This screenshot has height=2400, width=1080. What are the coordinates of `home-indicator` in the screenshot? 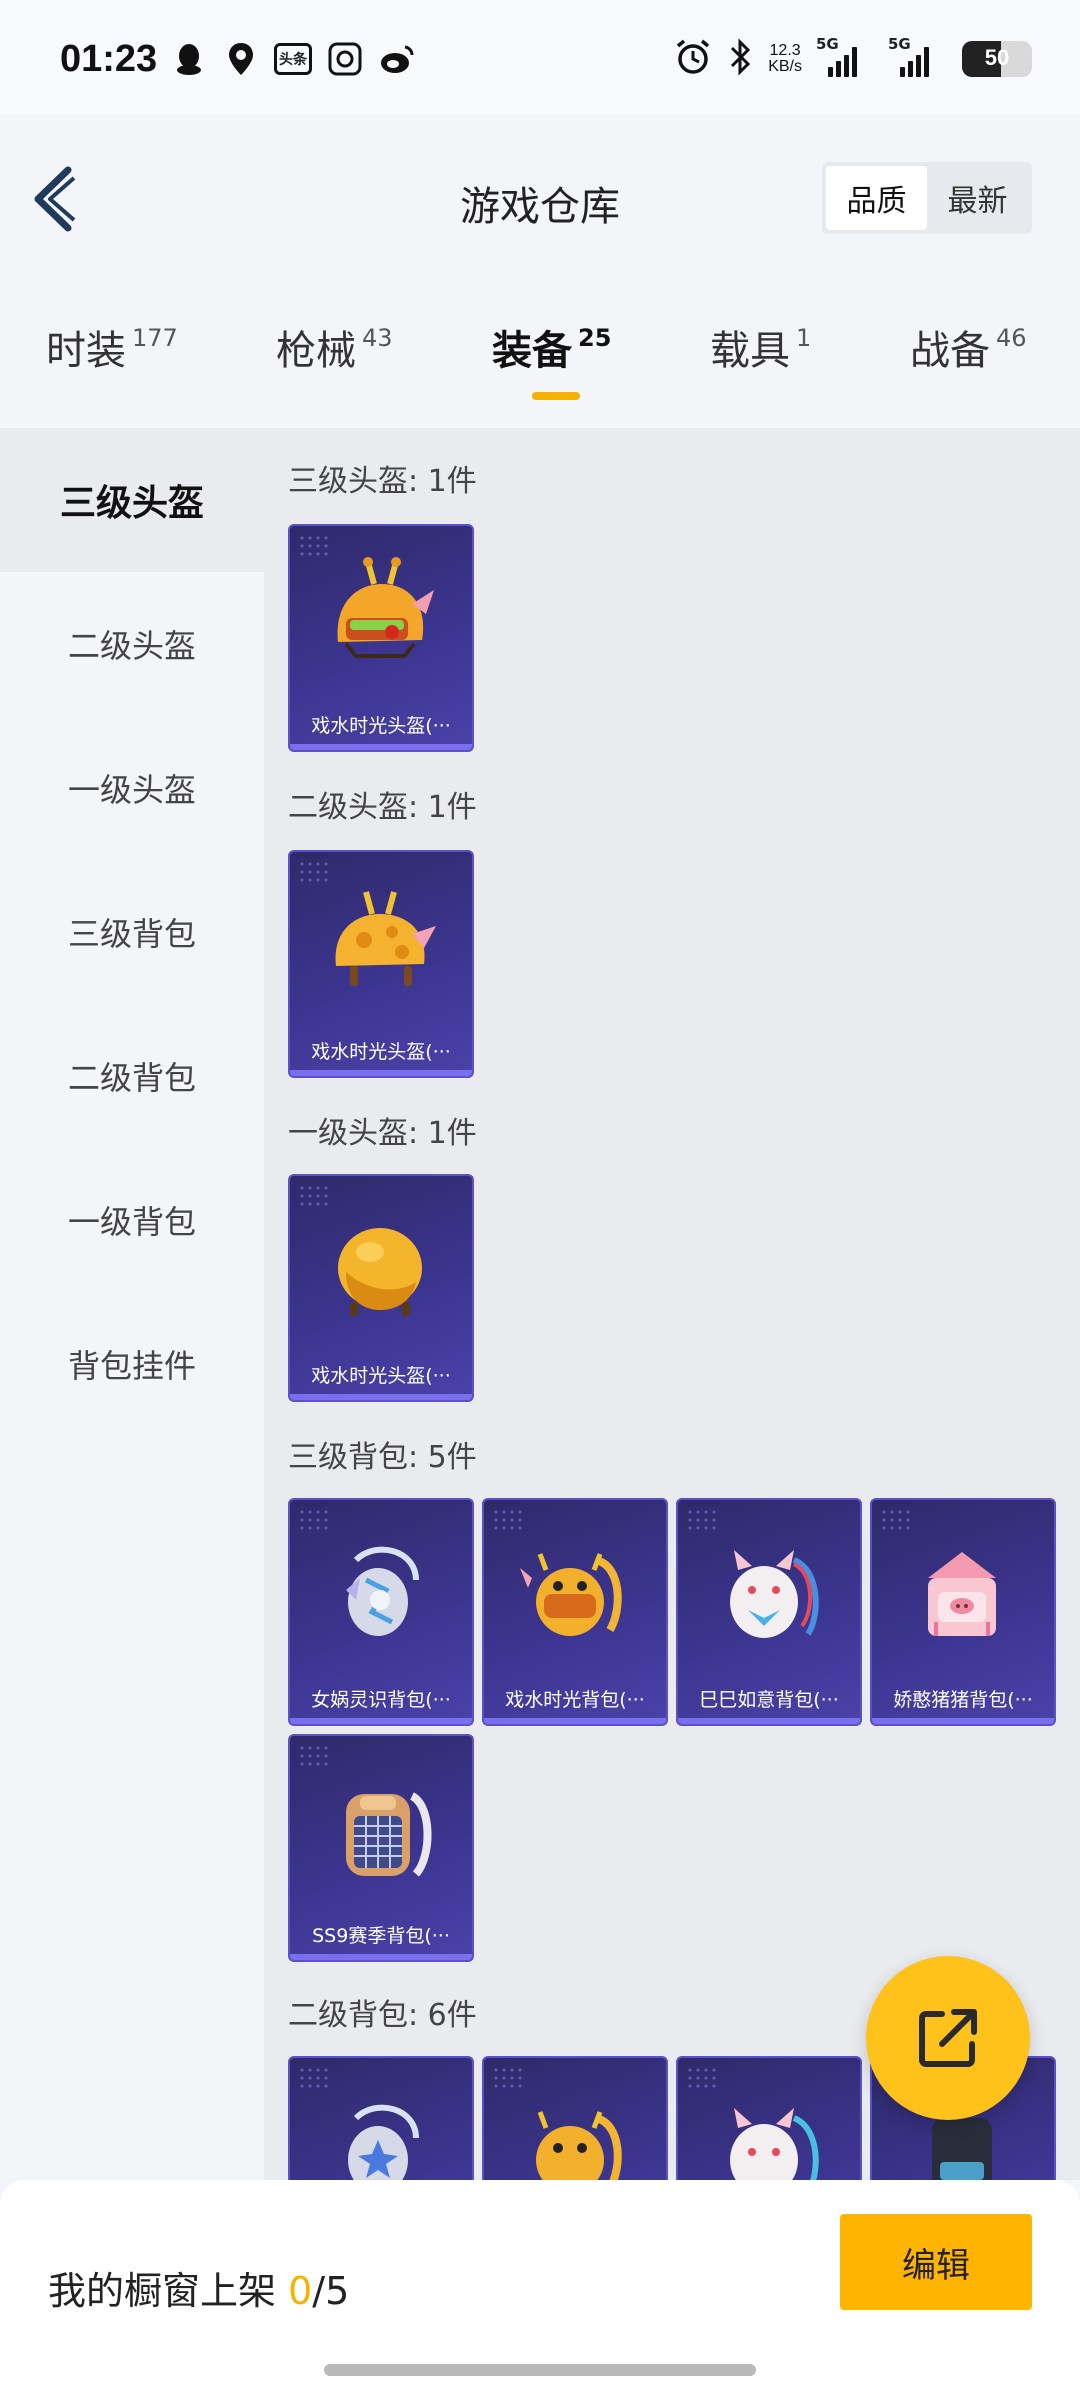 It's located at (540, 2370).